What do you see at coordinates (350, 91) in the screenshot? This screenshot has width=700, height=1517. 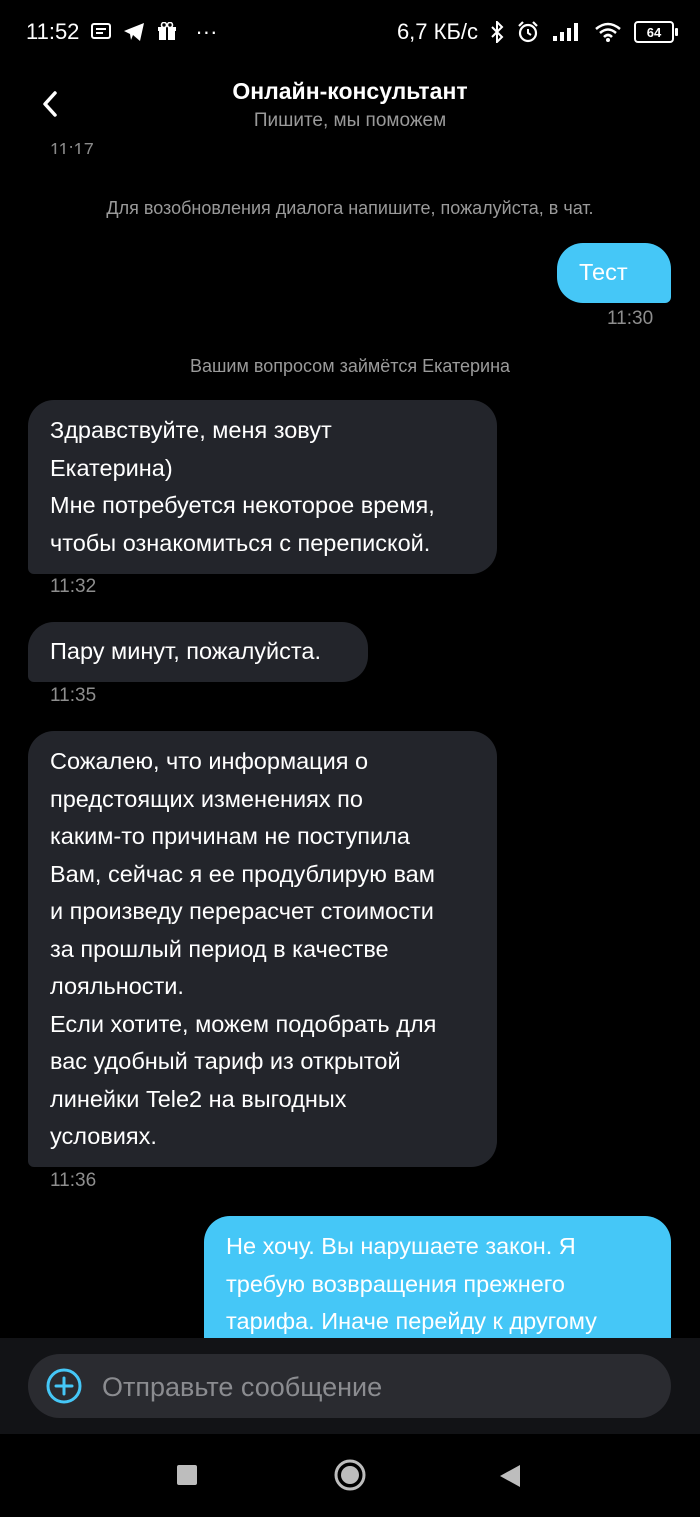 I see `page-title: Онлайн-консультант` at bounding box center [350, 91].